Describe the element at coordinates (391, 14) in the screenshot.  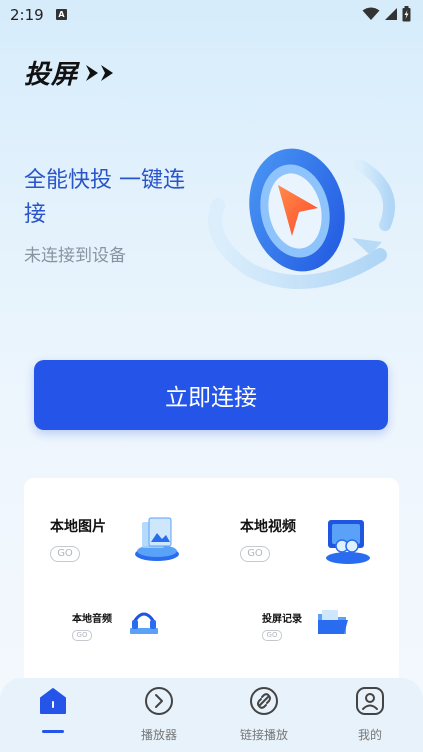
I see `signal-icon` at that location.